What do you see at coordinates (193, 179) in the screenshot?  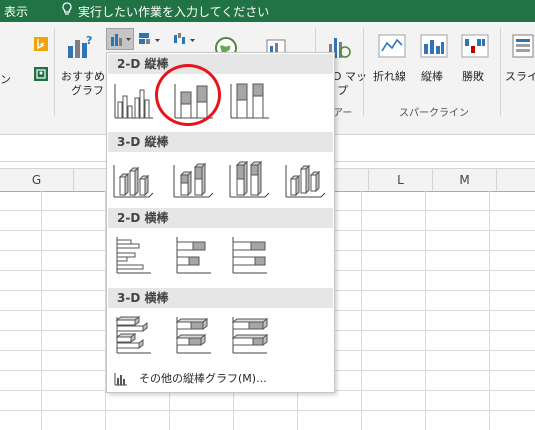 I see `3d-stacked-column-icon` at bounding box center [193, 179].